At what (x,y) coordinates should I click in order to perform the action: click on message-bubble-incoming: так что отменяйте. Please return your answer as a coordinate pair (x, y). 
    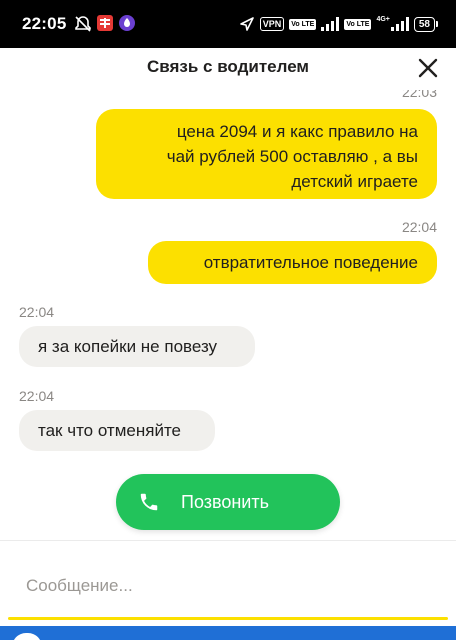
    Looking at the image, I should click on (117, 430).